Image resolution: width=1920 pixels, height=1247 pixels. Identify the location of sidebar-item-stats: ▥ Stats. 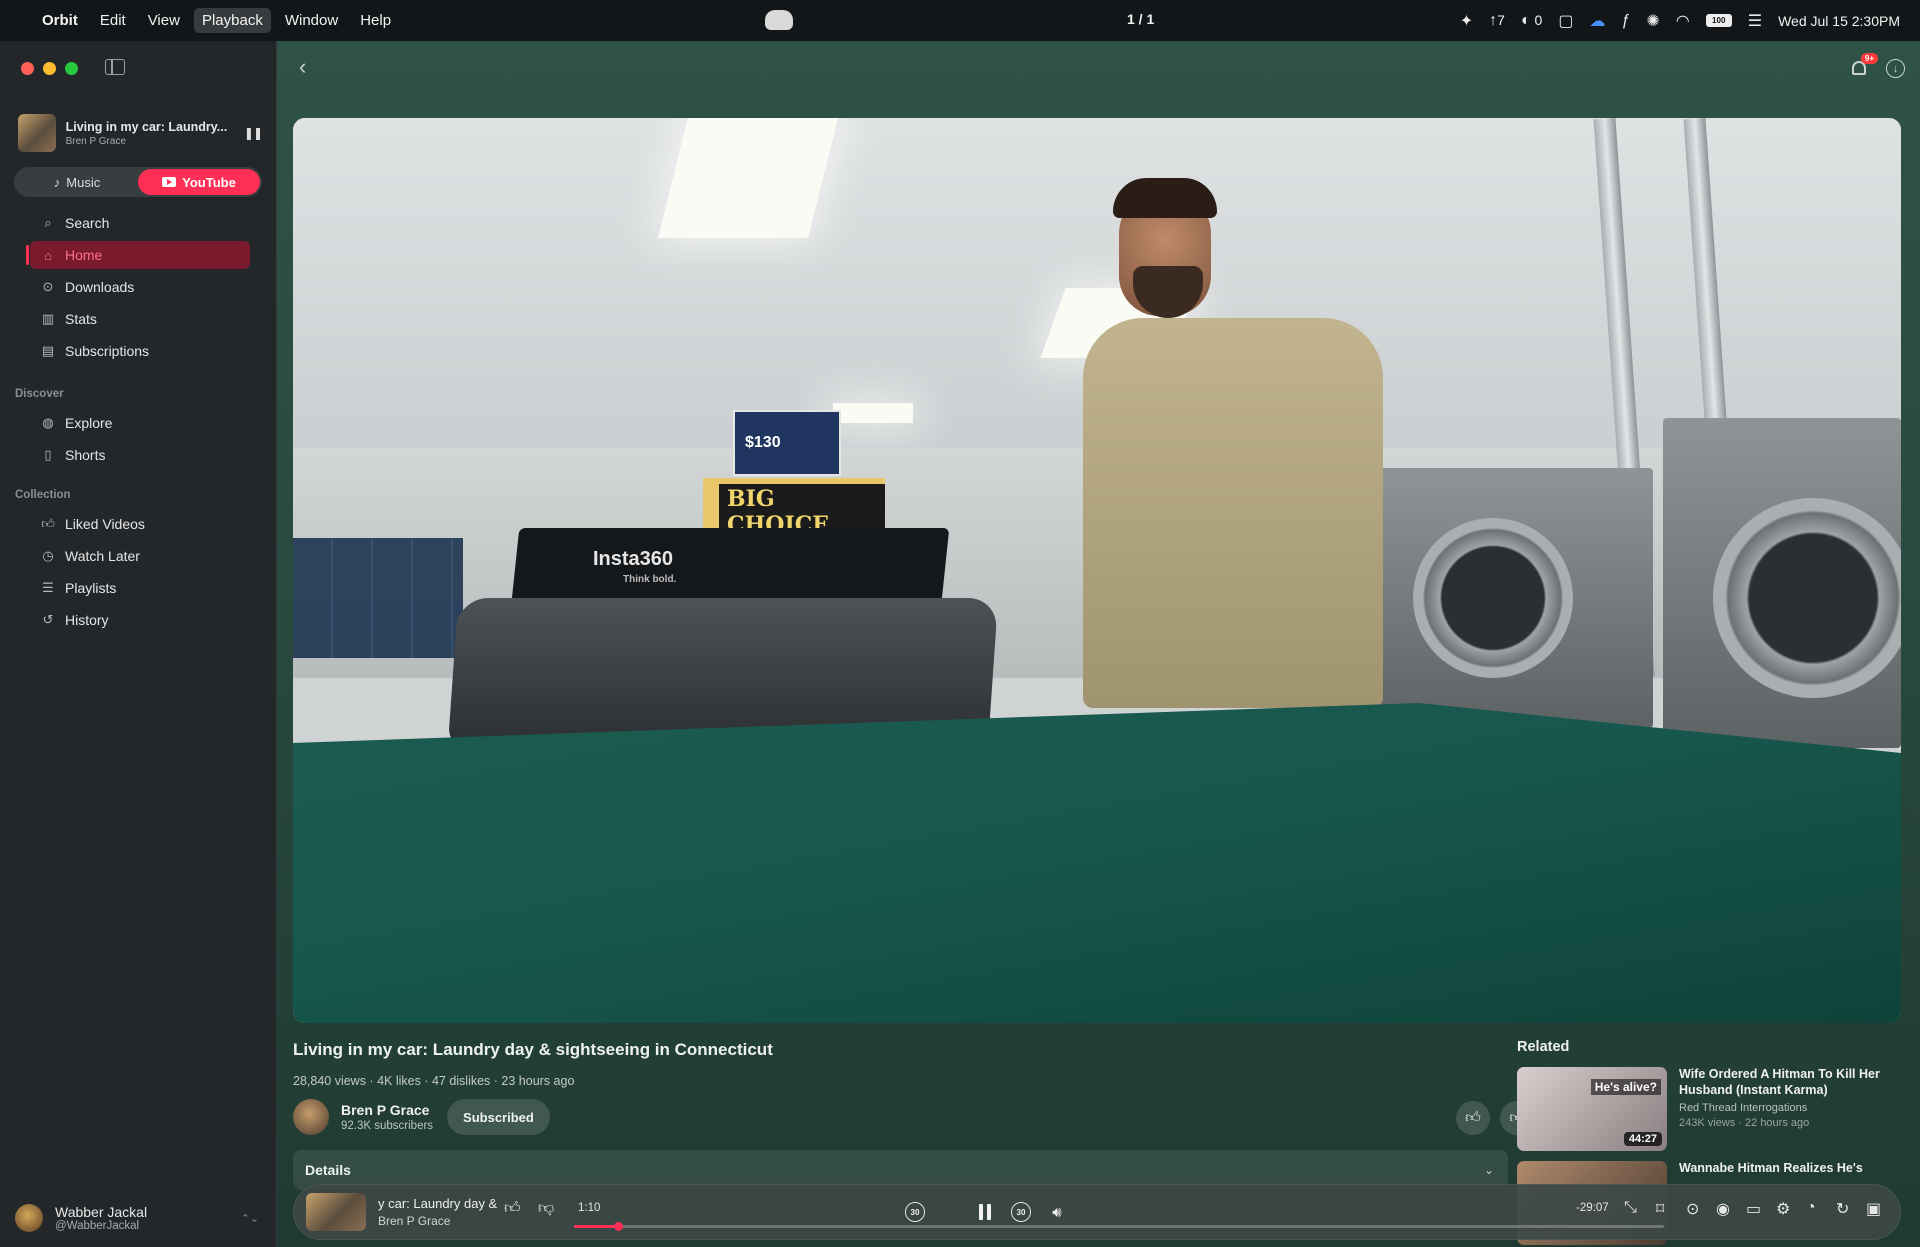
(140, 319).